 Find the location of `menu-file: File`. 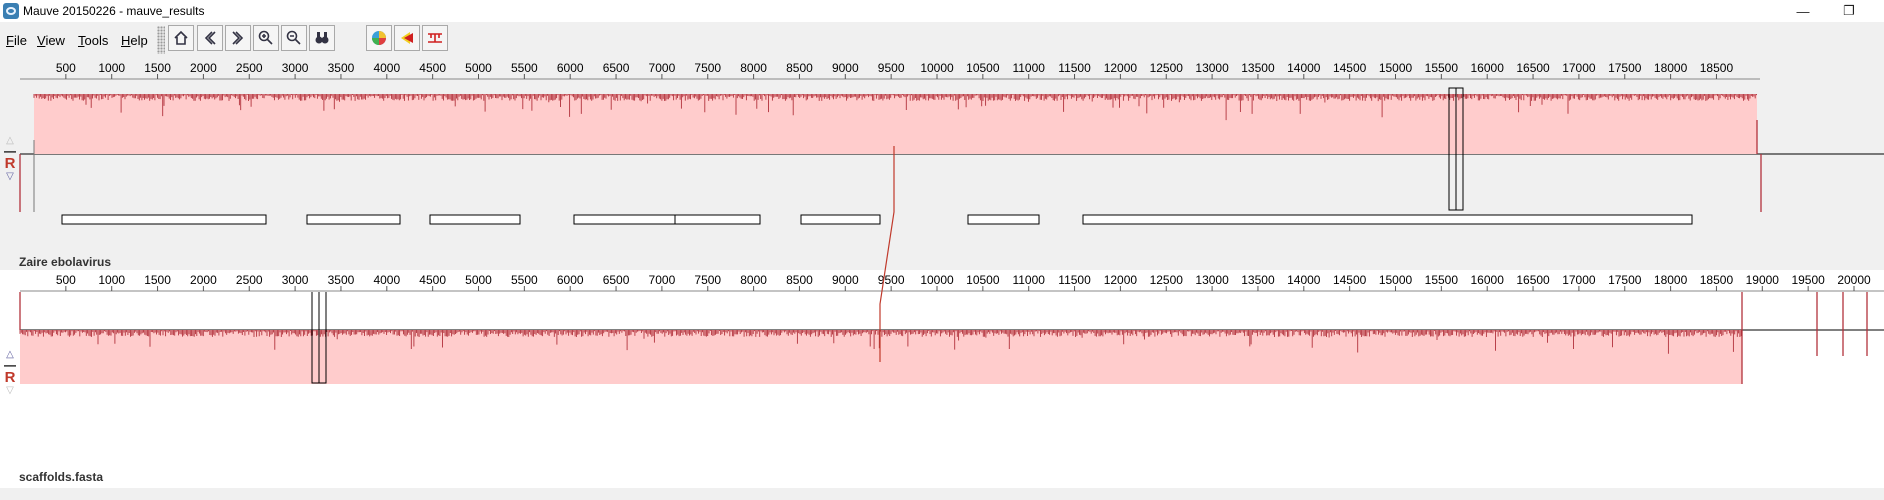

menu-file: File is located at coordinates (16, 40).